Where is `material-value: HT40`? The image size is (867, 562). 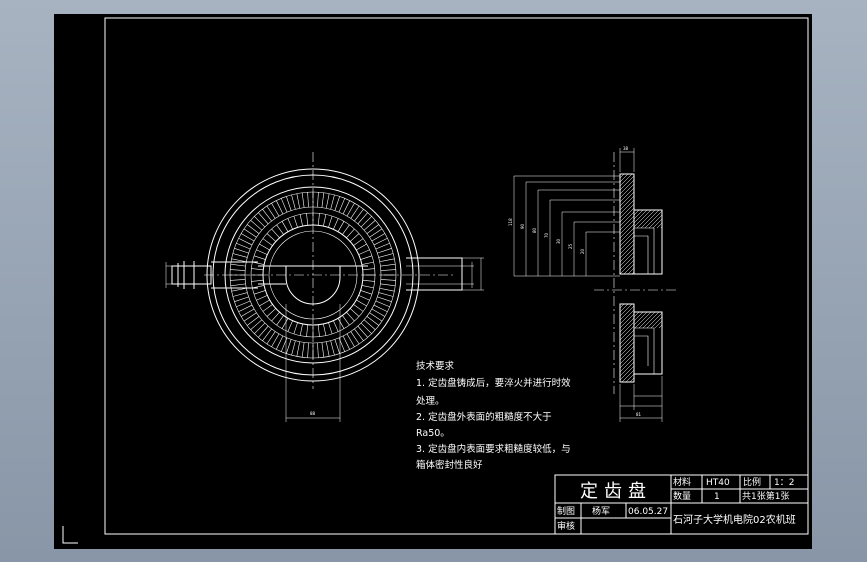
material-value: HT40 is located at coordinates (718, 483).